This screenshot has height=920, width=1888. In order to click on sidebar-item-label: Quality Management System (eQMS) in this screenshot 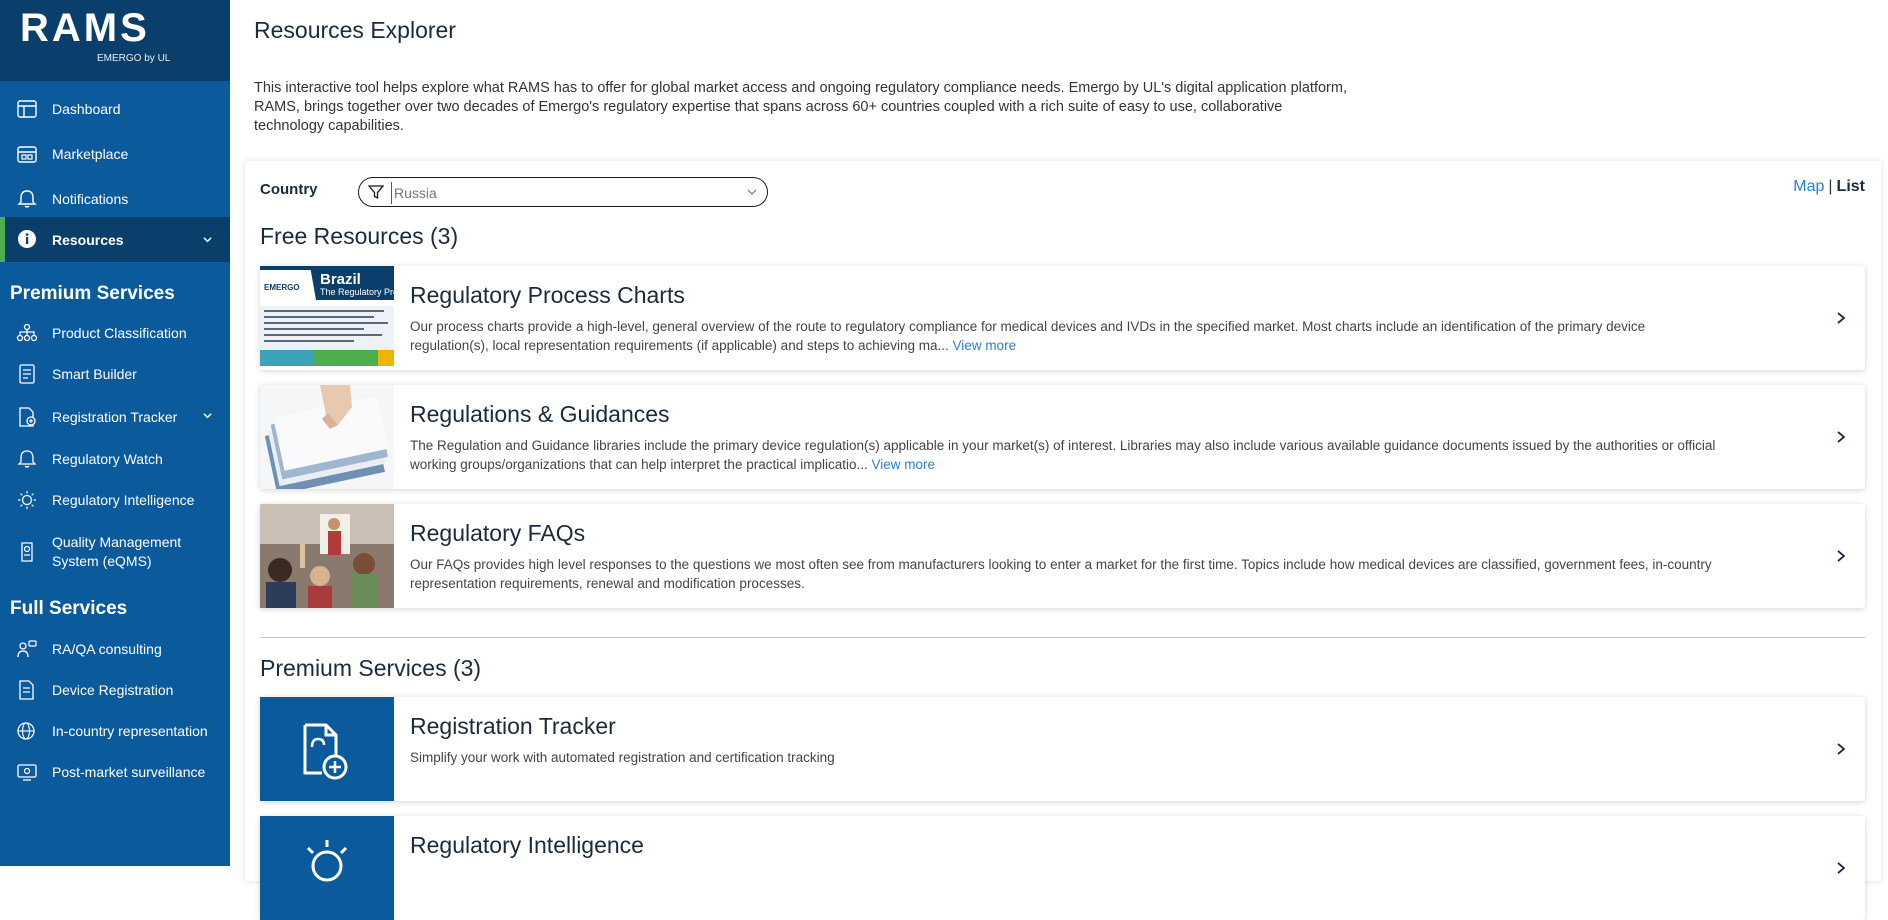, I will do `click(116, 552)`.